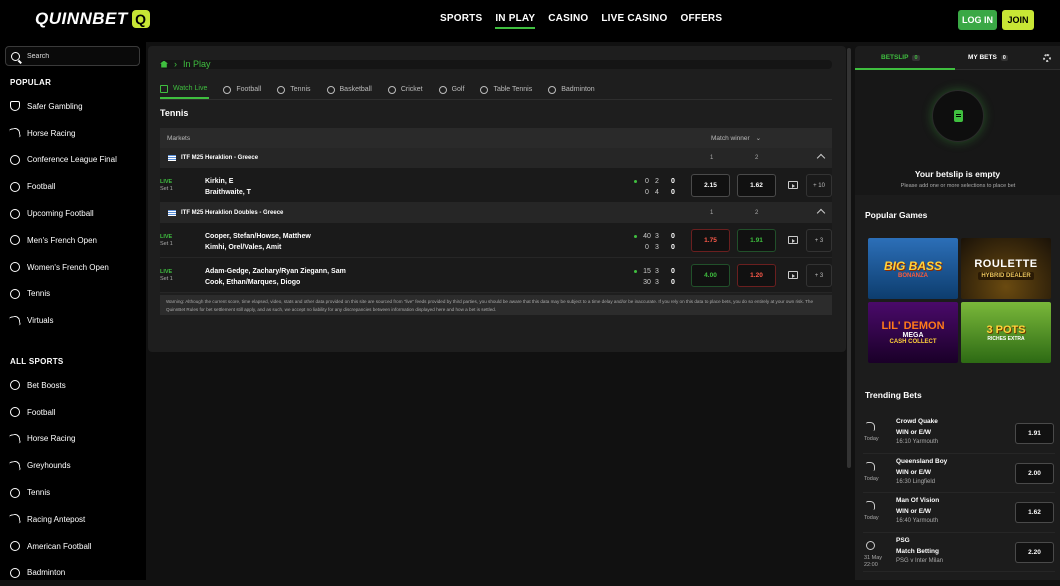  Describe the element at coordinates (903, 540) in the screenshot. I see `bet-selection: PSG` at that location.